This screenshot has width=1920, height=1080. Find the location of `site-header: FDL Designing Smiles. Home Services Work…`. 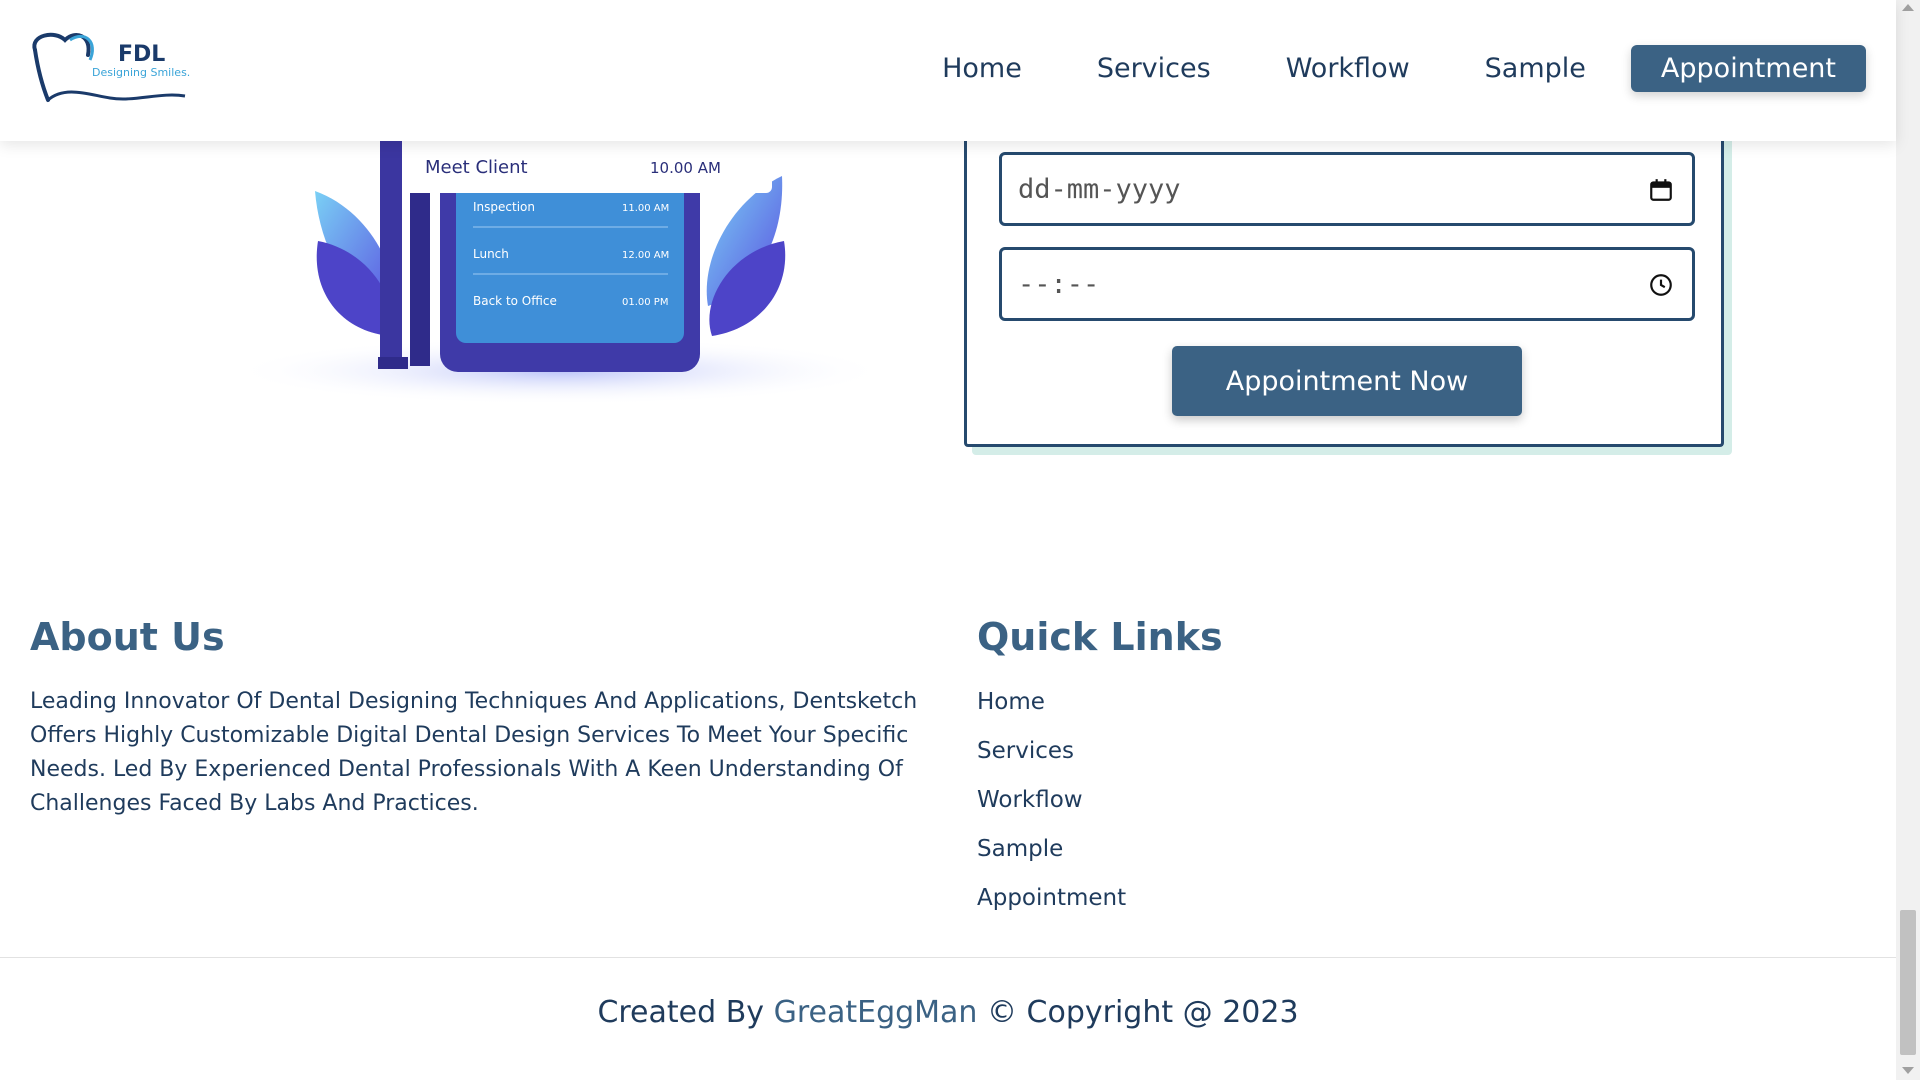

site-header: FDL Designing Smiles. Home Services Work… is located at coordinates (948, 70).